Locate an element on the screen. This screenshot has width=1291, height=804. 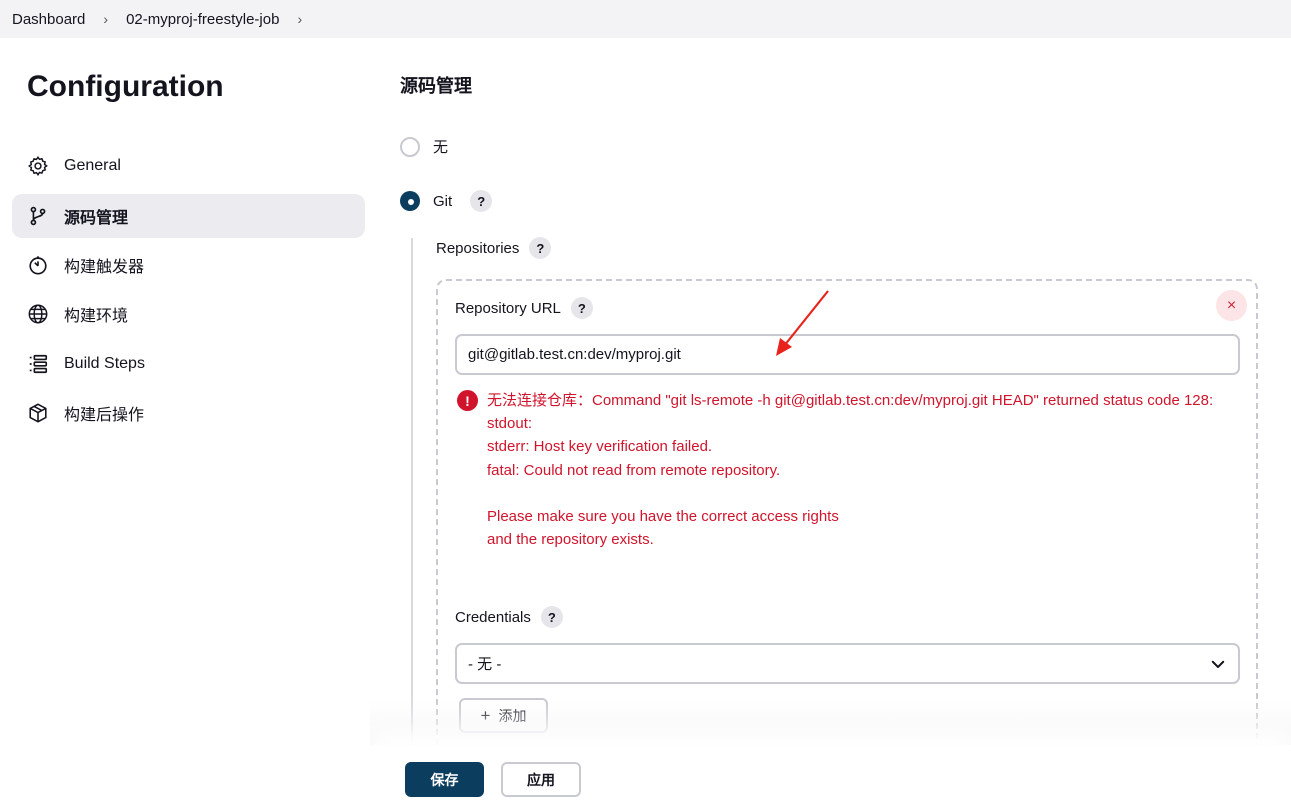
section-title: 源码管理 is located at coordinates (436, 86).